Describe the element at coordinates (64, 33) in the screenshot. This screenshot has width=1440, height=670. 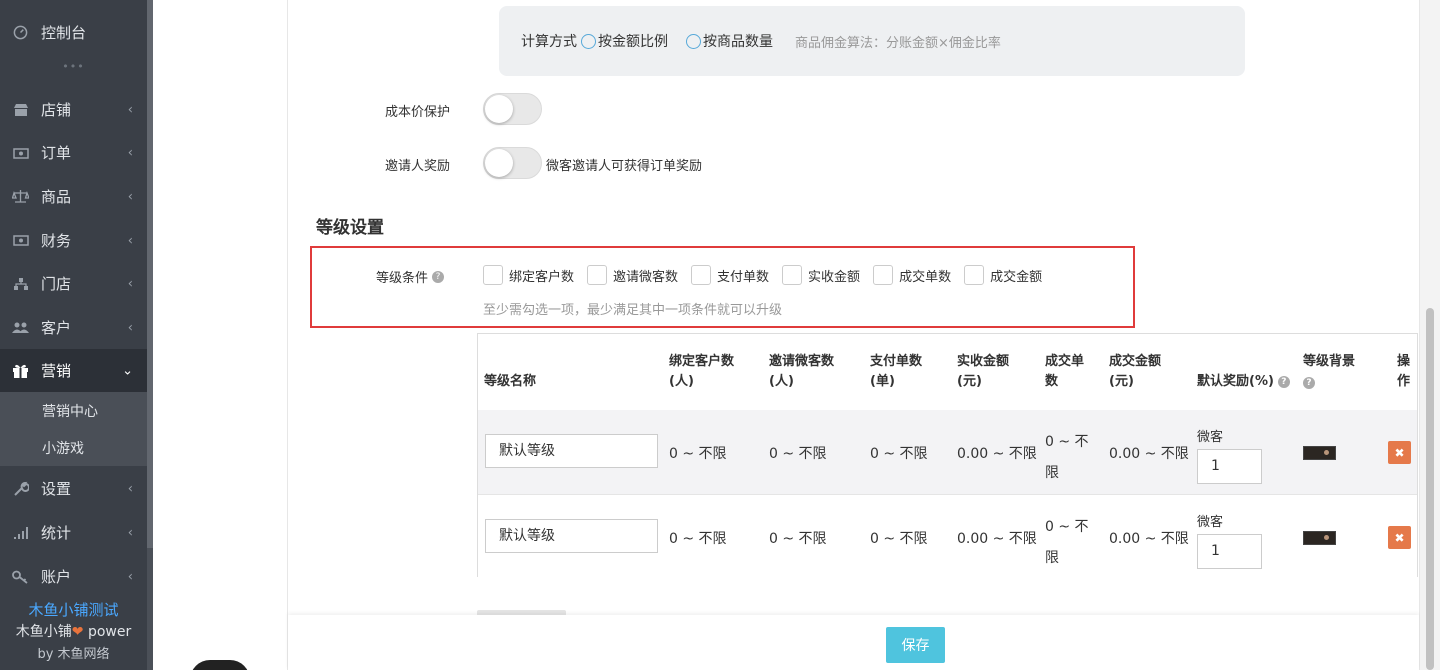
I see `sidebar-item-label: 控制台` at that location.